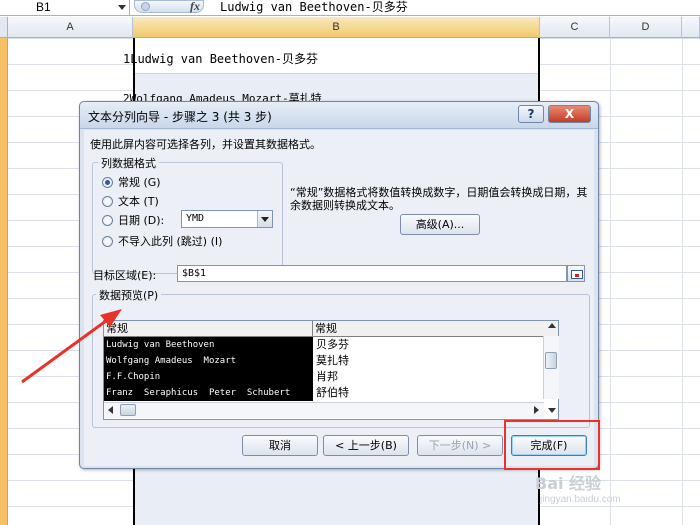  What do you see at coordinates (227, 219) in the screenshot?
I see `date-format-select: YMD` at bounding box center [227, 219].